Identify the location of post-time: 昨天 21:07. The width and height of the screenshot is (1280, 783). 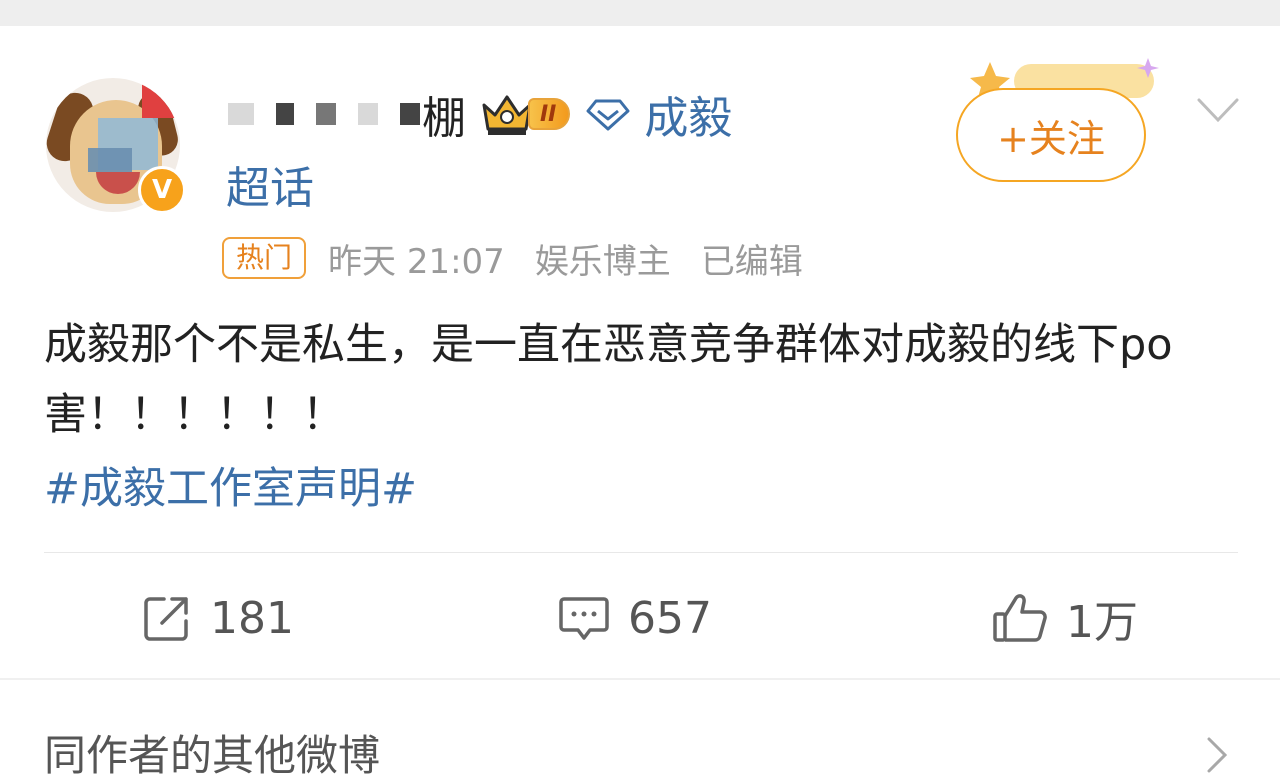
(416, 261).